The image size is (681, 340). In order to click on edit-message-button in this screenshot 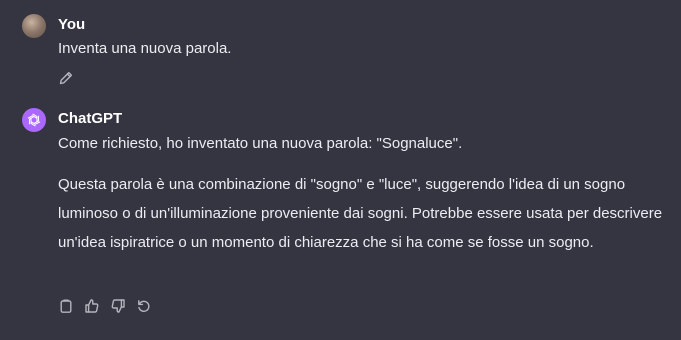, I will do `click(66, 78)`.